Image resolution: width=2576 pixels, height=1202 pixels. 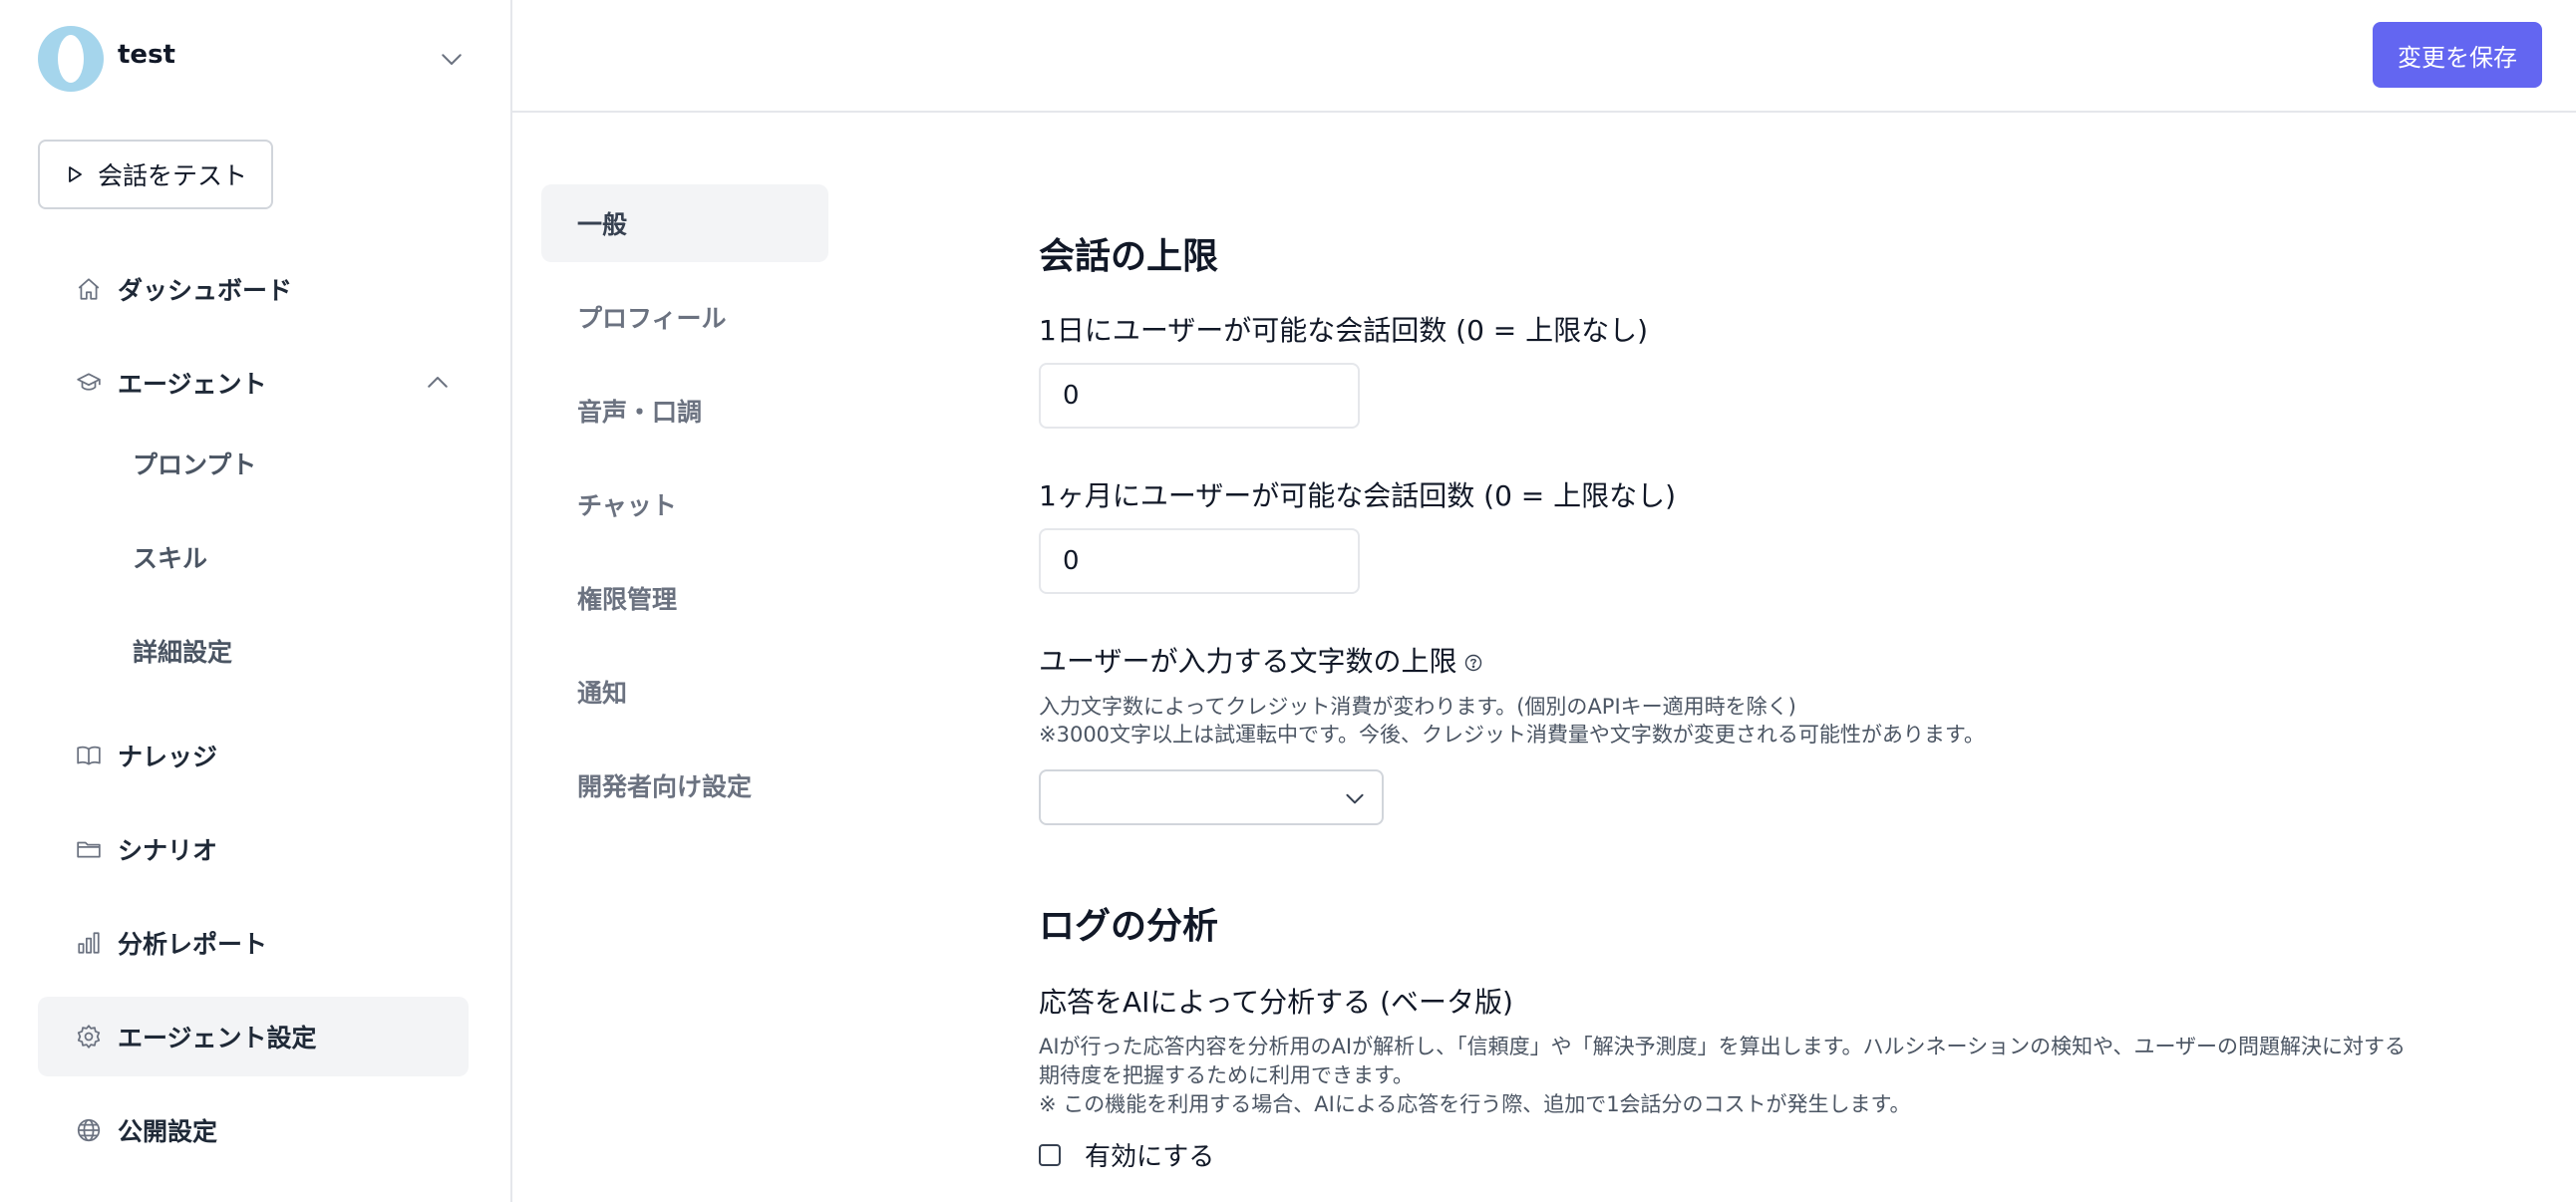 What do you see at coordinates (1129, 256) in the screenshot?
I see `section-title-limits: 会話の上限` at bounding box center [1129, 256].